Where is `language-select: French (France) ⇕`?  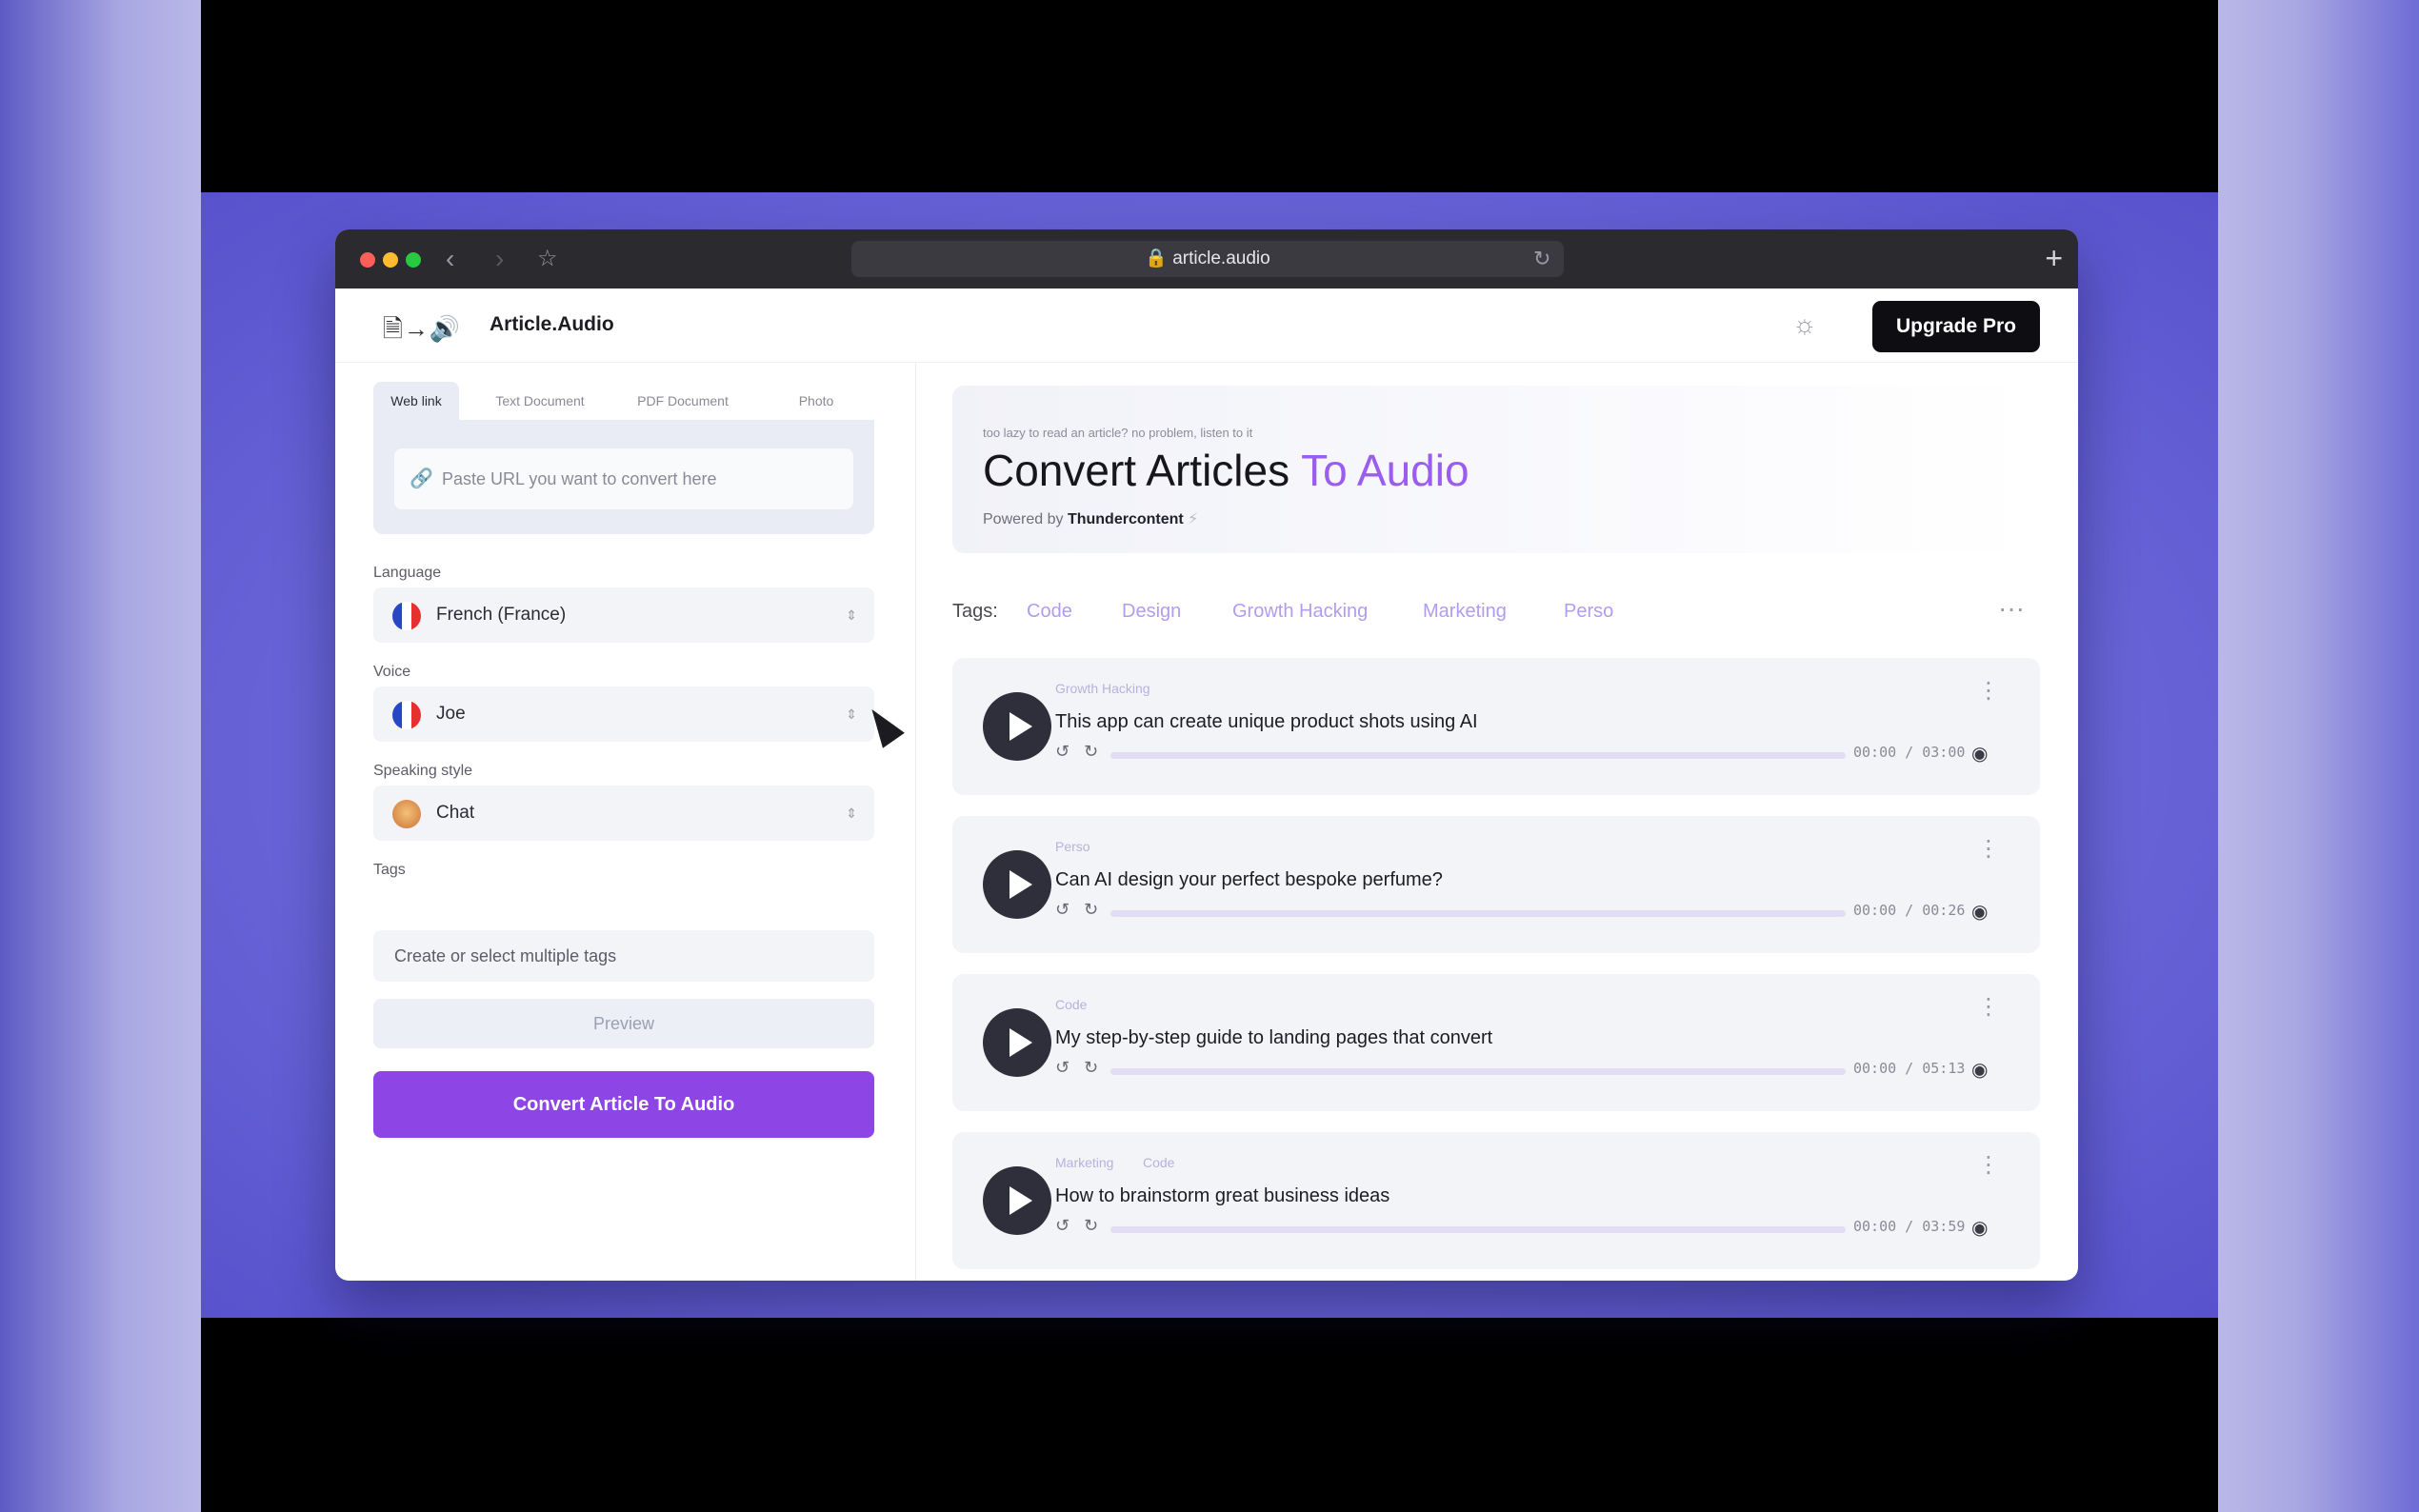
language-select: French (France) ⇕ is located at coordinates (623, 615).